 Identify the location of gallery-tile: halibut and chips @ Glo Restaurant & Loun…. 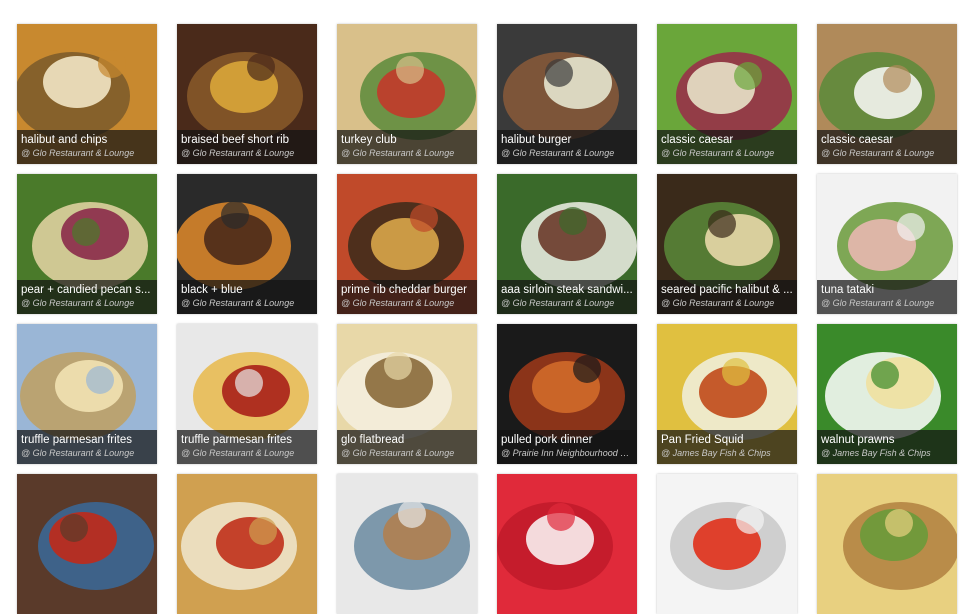
(87, 94).